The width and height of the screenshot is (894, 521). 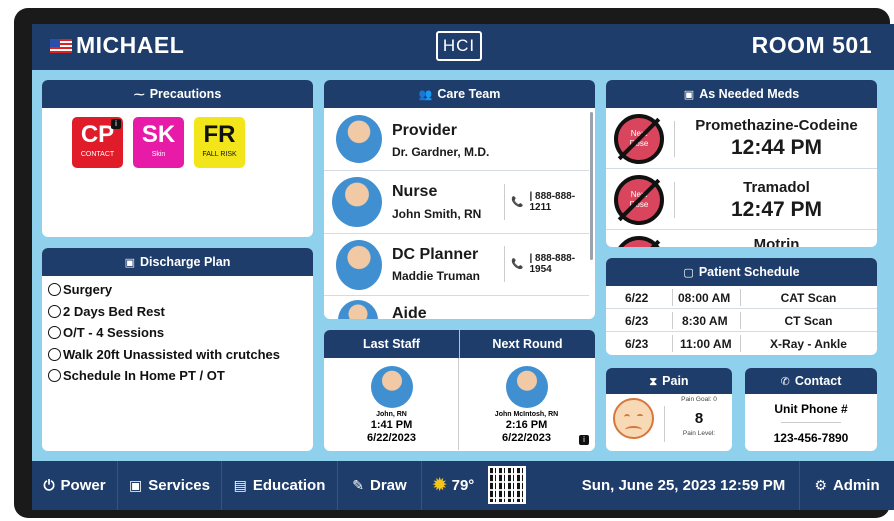 I want to click on med-separator, so click(x=674, y=139).